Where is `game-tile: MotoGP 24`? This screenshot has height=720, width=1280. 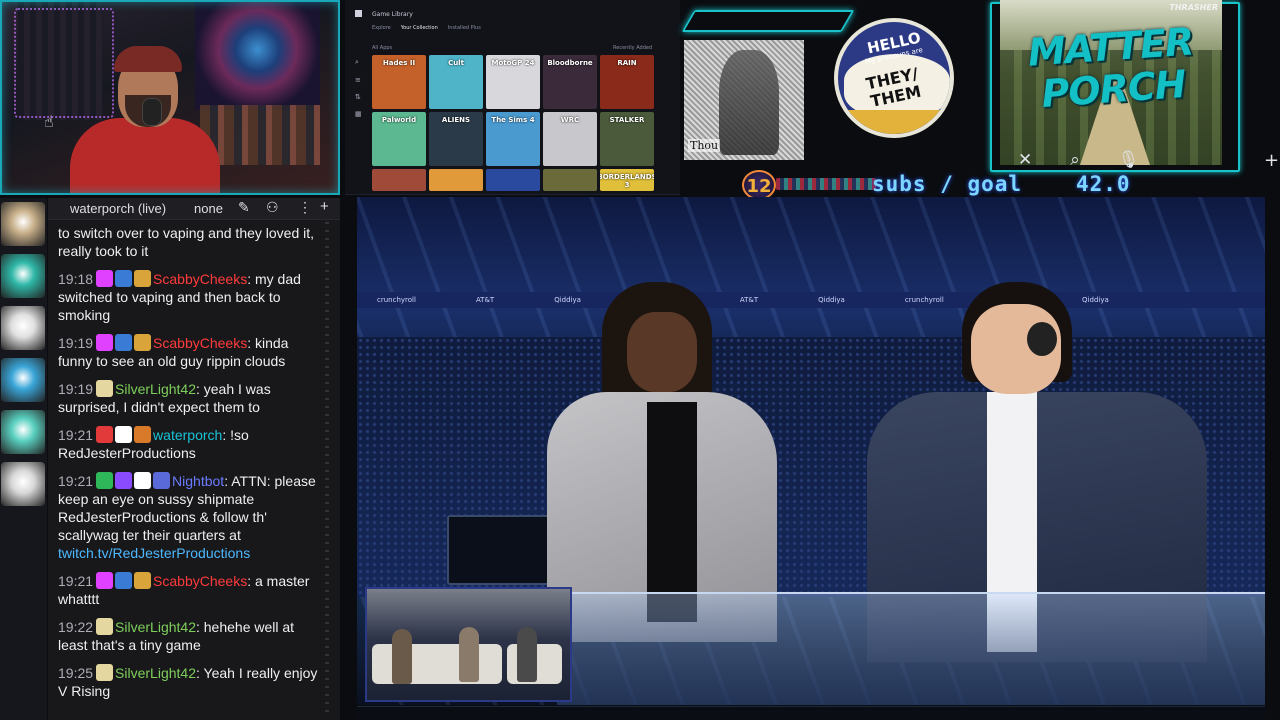
game-tile: MotoGP 24 is located at coordinates (513, 82).